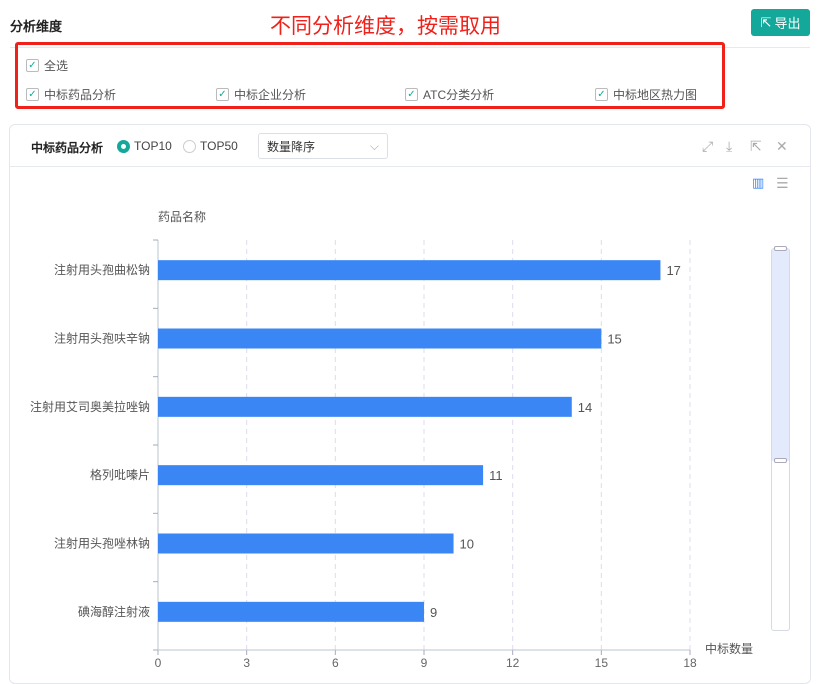 The height and width of the screenshot is (684, 827). I want to click on y-axis-title: 药品名称, so click(182, 216).